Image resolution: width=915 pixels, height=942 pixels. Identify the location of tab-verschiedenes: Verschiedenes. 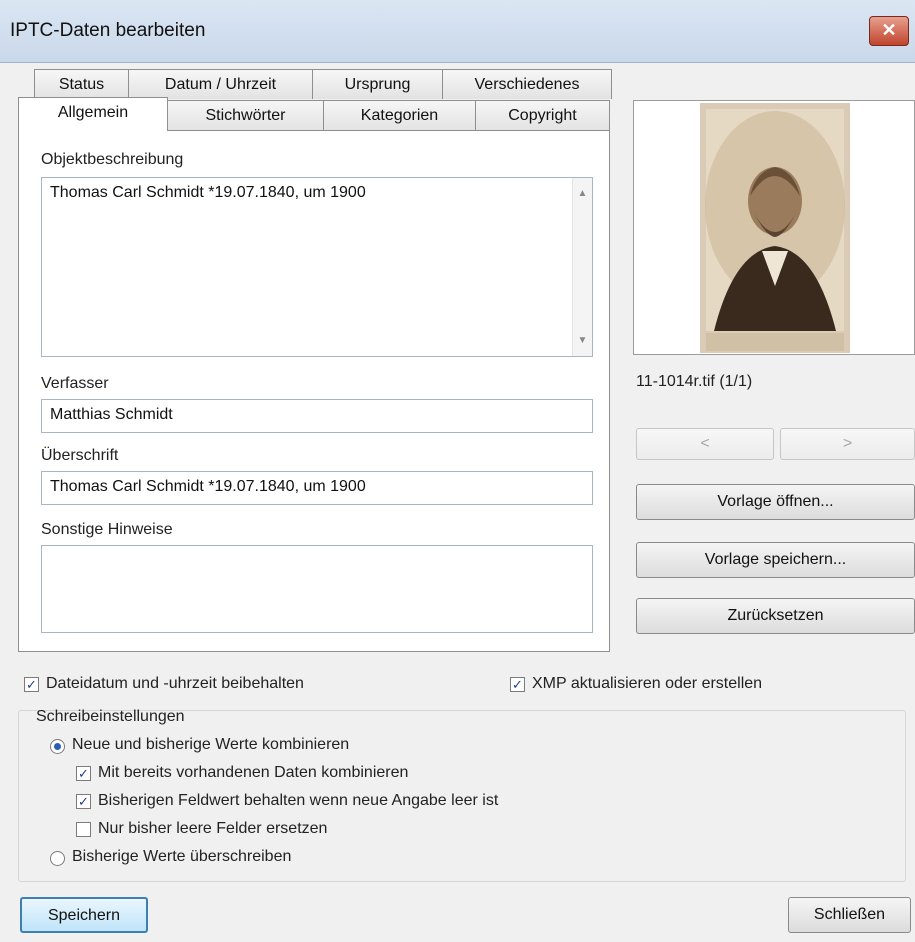
(527, 84).